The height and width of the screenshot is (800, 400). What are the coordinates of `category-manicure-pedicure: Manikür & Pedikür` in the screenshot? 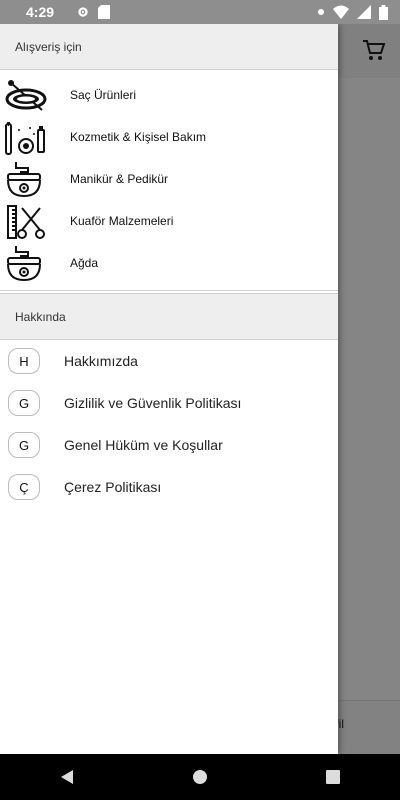 It's located at (169, 179).